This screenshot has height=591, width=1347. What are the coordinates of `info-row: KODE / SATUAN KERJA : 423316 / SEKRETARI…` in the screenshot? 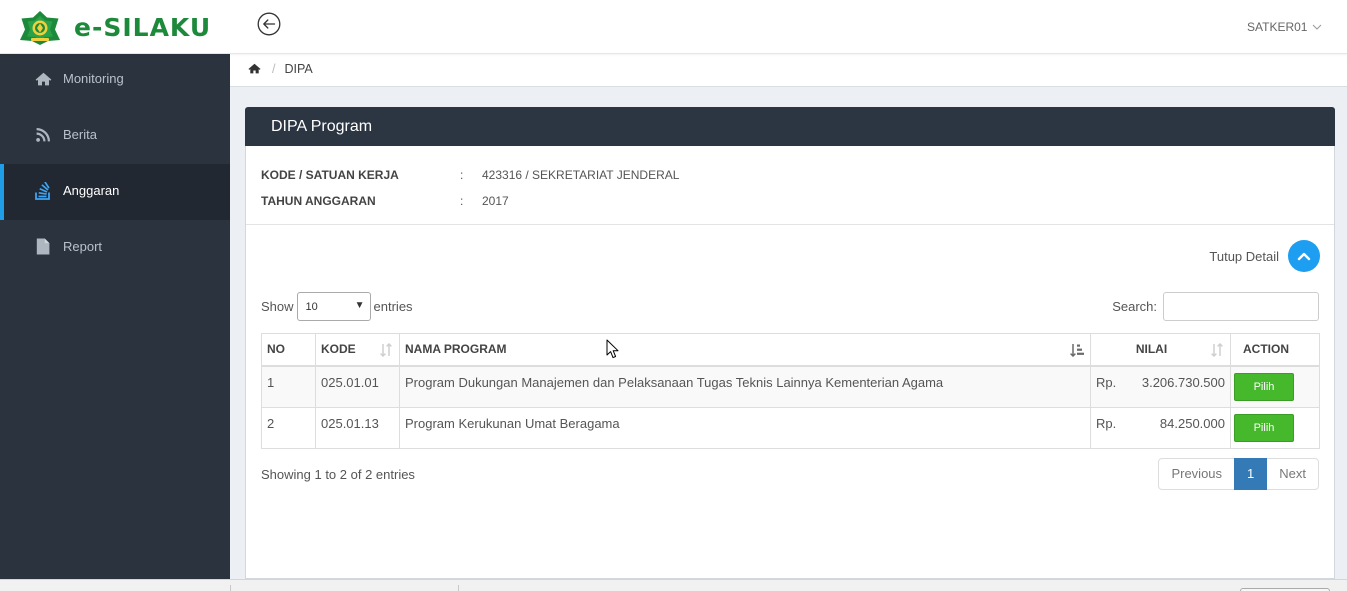 It's located at (470, 175).